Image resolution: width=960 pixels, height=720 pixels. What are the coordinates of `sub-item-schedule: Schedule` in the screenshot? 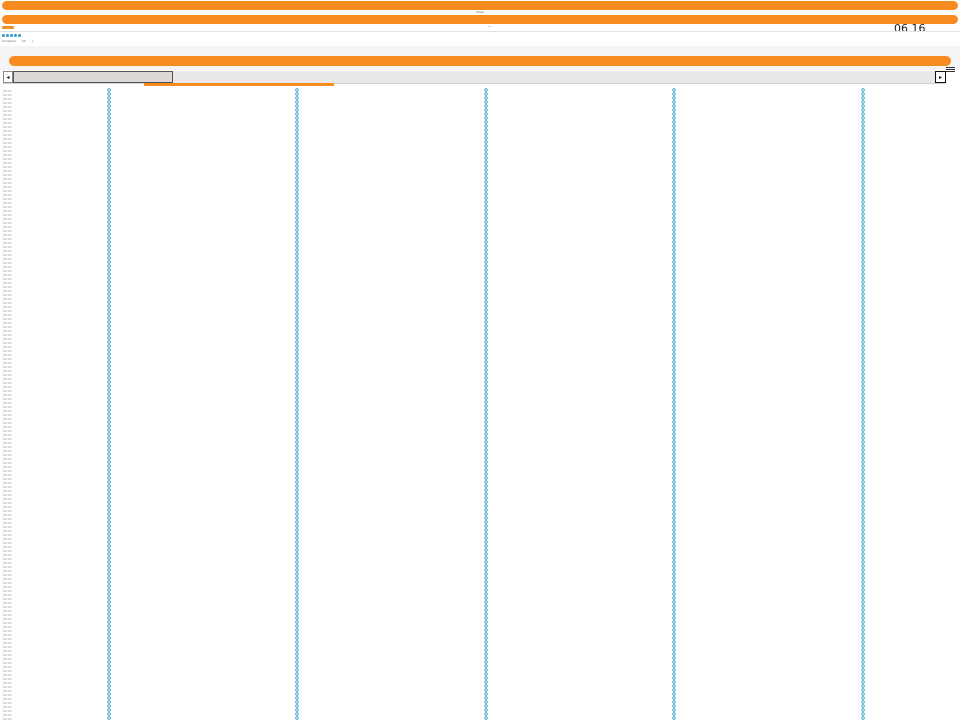 It's located at (9, 41).